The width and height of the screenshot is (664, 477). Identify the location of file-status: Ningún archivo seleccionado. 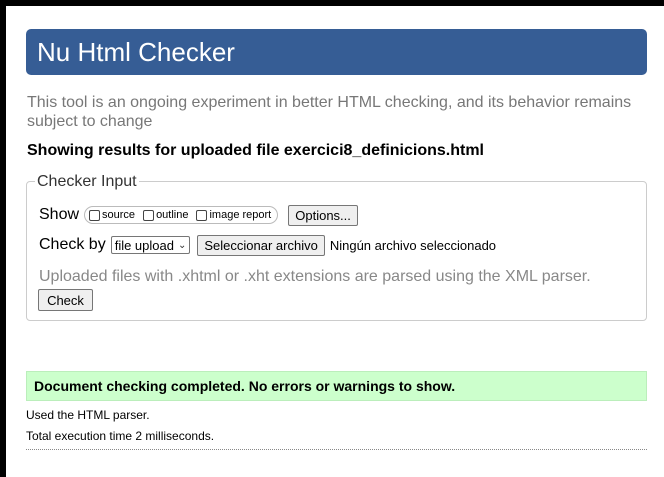
(413, 245).